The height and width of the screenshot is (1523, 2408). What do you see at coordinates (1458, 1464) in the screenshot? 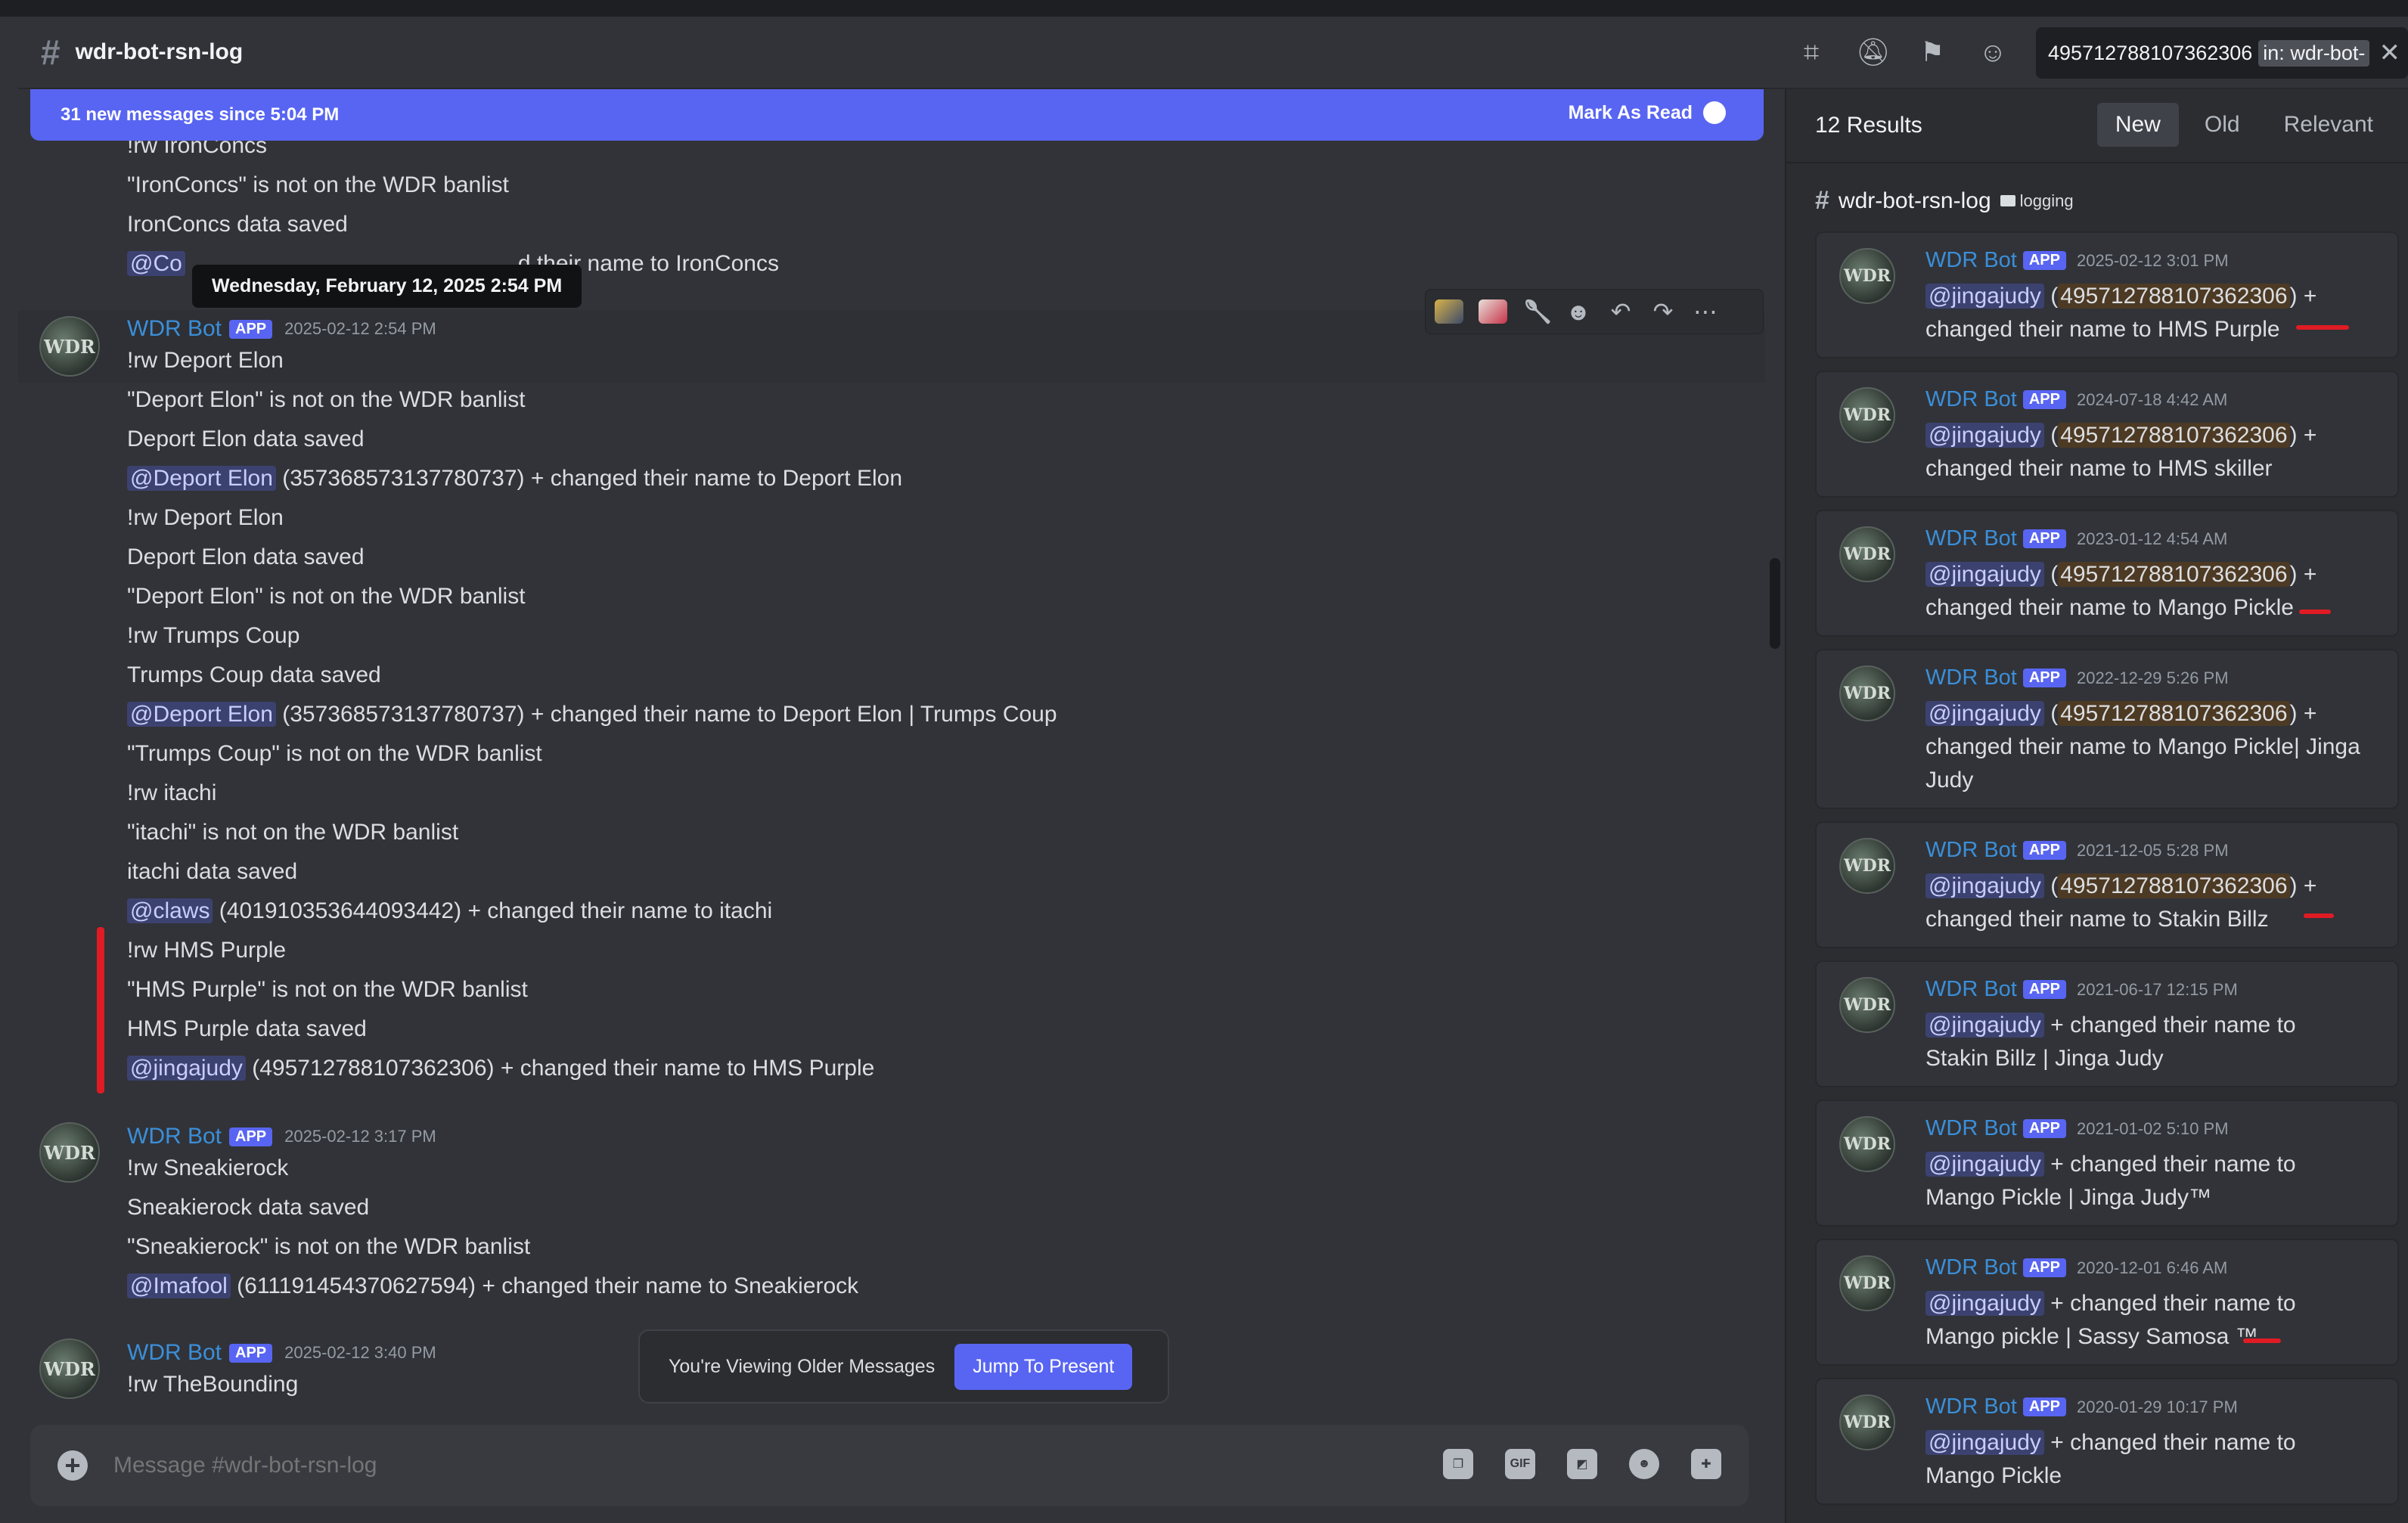
I see `gift-icon: ❐` at bounding box center [1458, 1464].